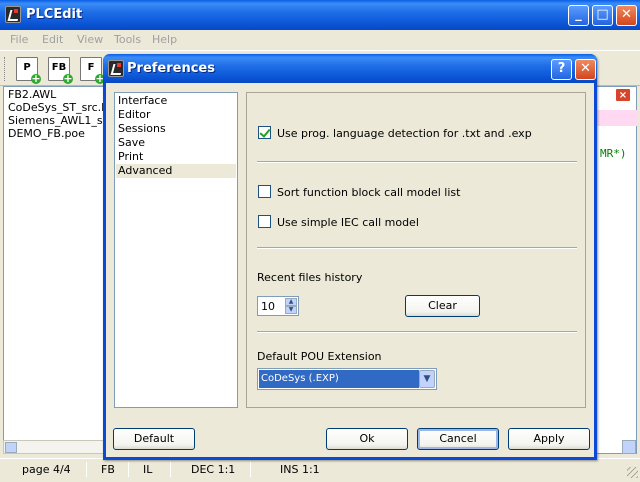  What do you see at coordinates (19, 39) in the screenshot?
I see `menu-file: File` at bounding box center [19, 39].